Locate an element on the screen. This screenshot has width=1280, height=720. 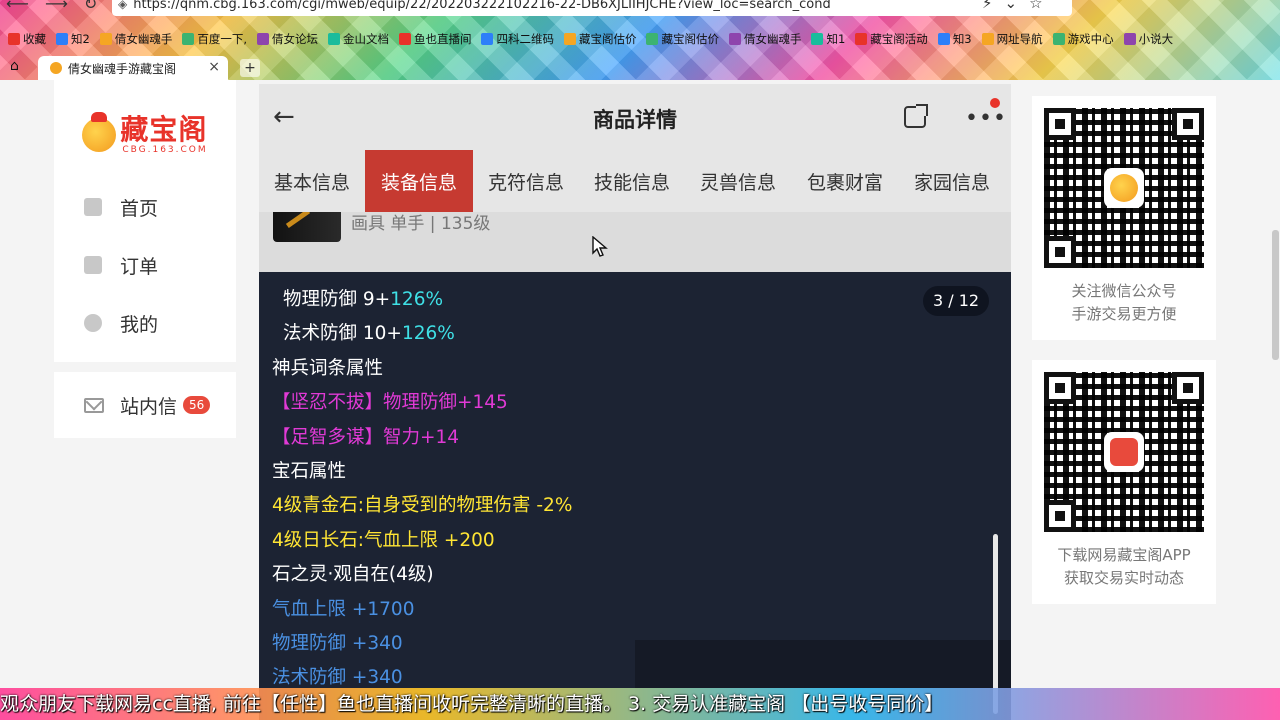
attribute-line: 物理防御 +340 is located at coordinates (337, 644).